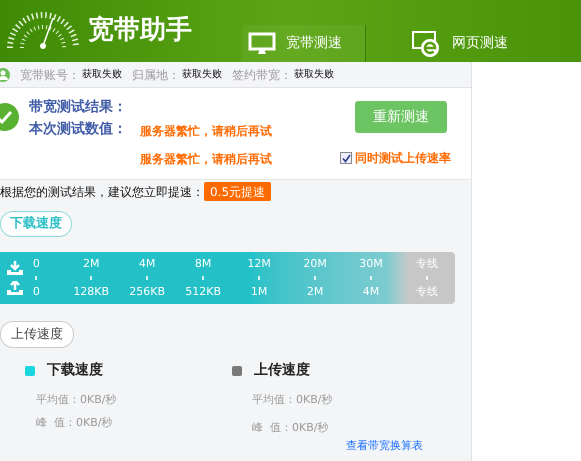 The height and width of the screenshot is (461, 581). I want to click on speed-up-button: 0.5元提速, so click(238, 191).